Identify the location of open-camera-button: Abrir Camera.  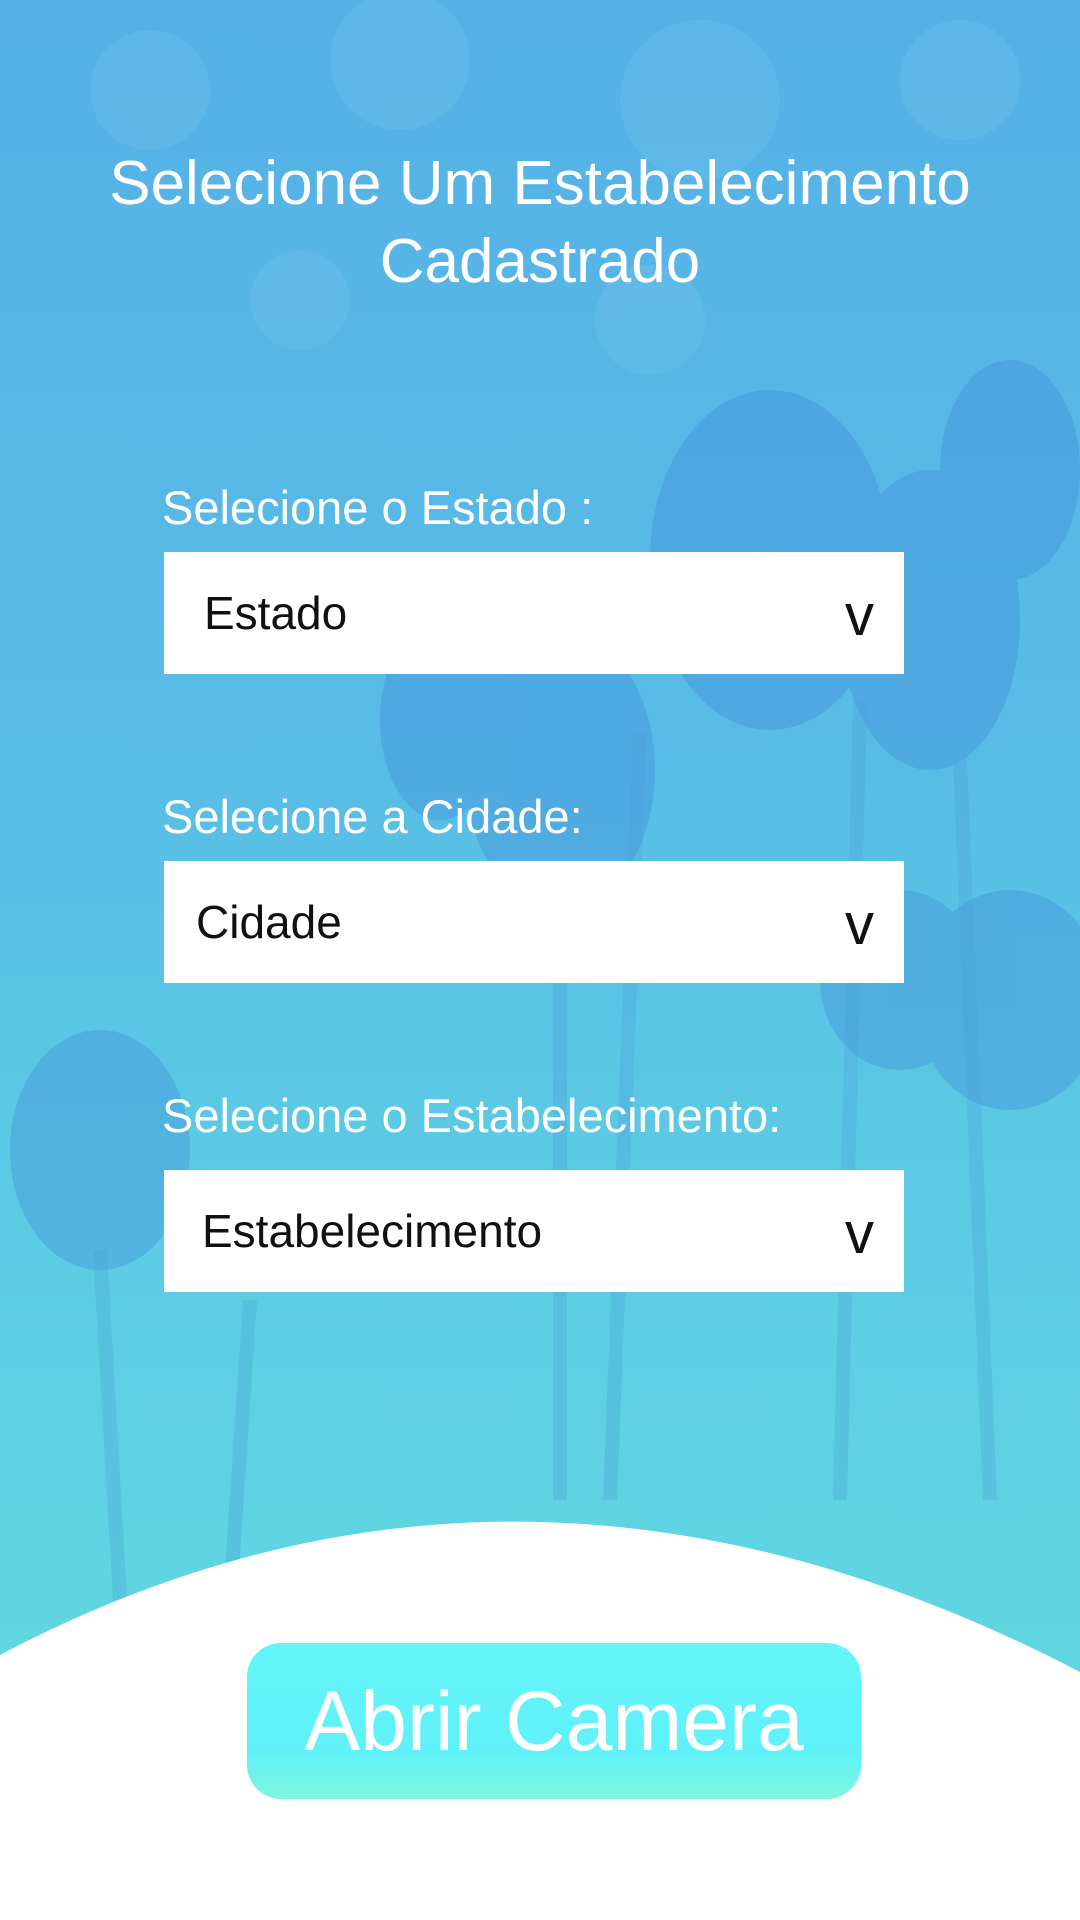
(554, 1721).